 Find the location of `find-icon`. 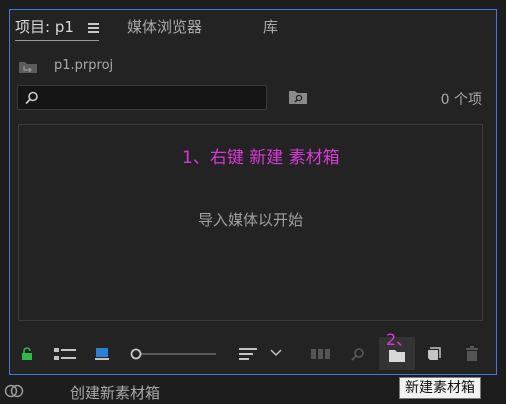

find-icon is located at coordinates (298, 97).